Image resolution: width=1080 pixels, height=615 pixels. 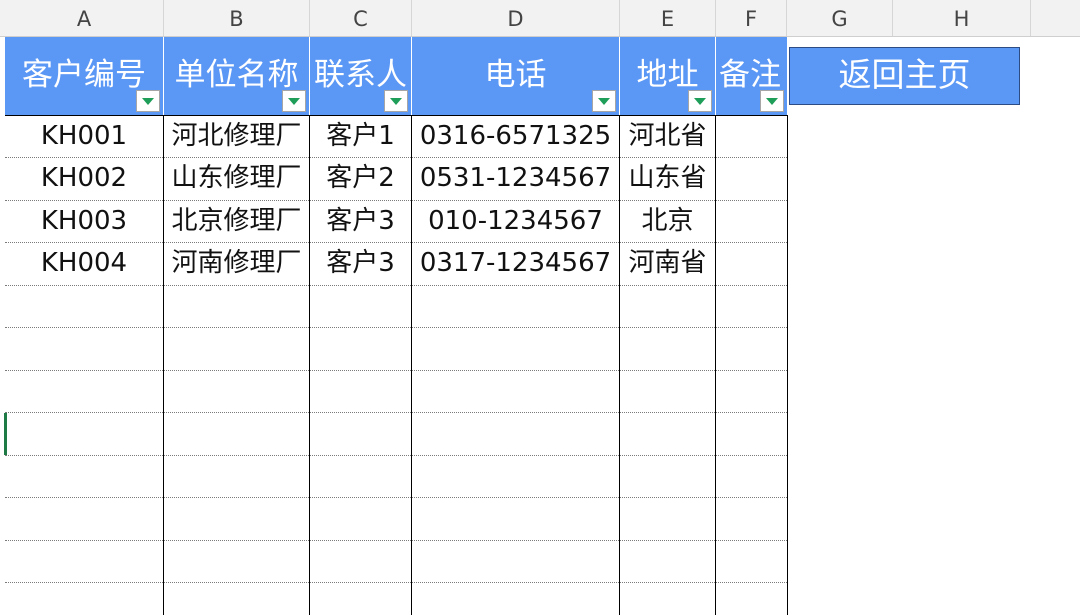 What do you see at coordinates (667, 136) in the screenshot?
I see `cell-address: 河北省` at bounding box center [667, 136].